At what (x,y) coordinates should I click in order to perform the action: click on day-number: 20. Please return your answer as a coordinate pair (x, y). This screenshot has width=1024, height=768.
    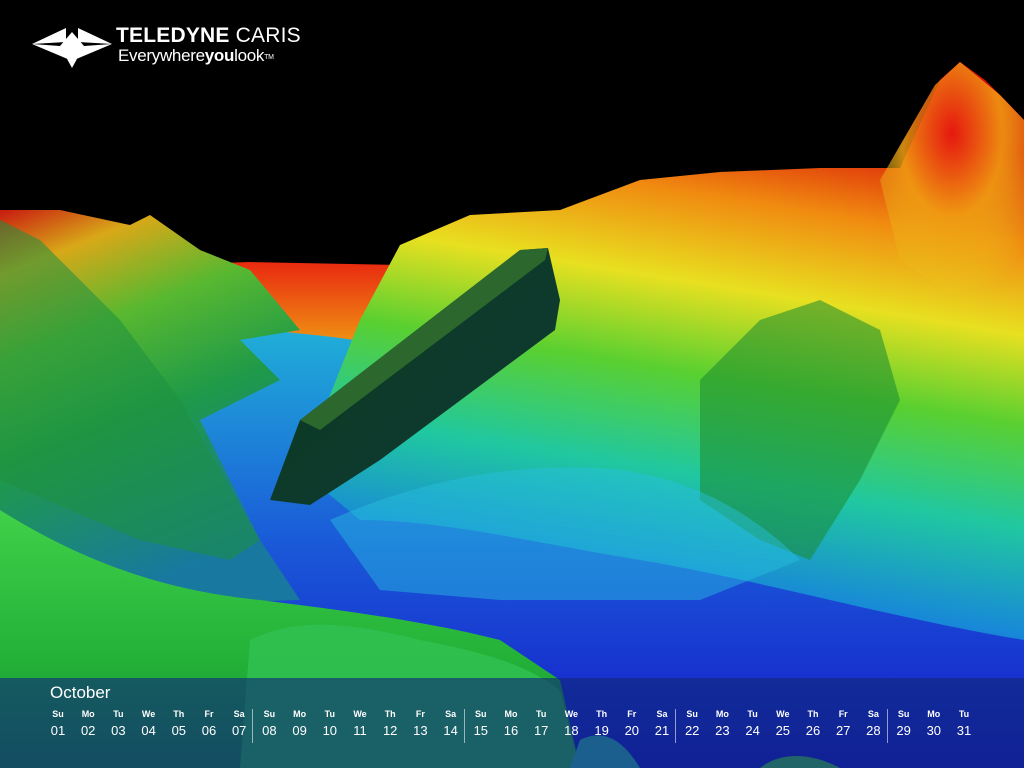
    Looking at the image, I should click on (632, 730).